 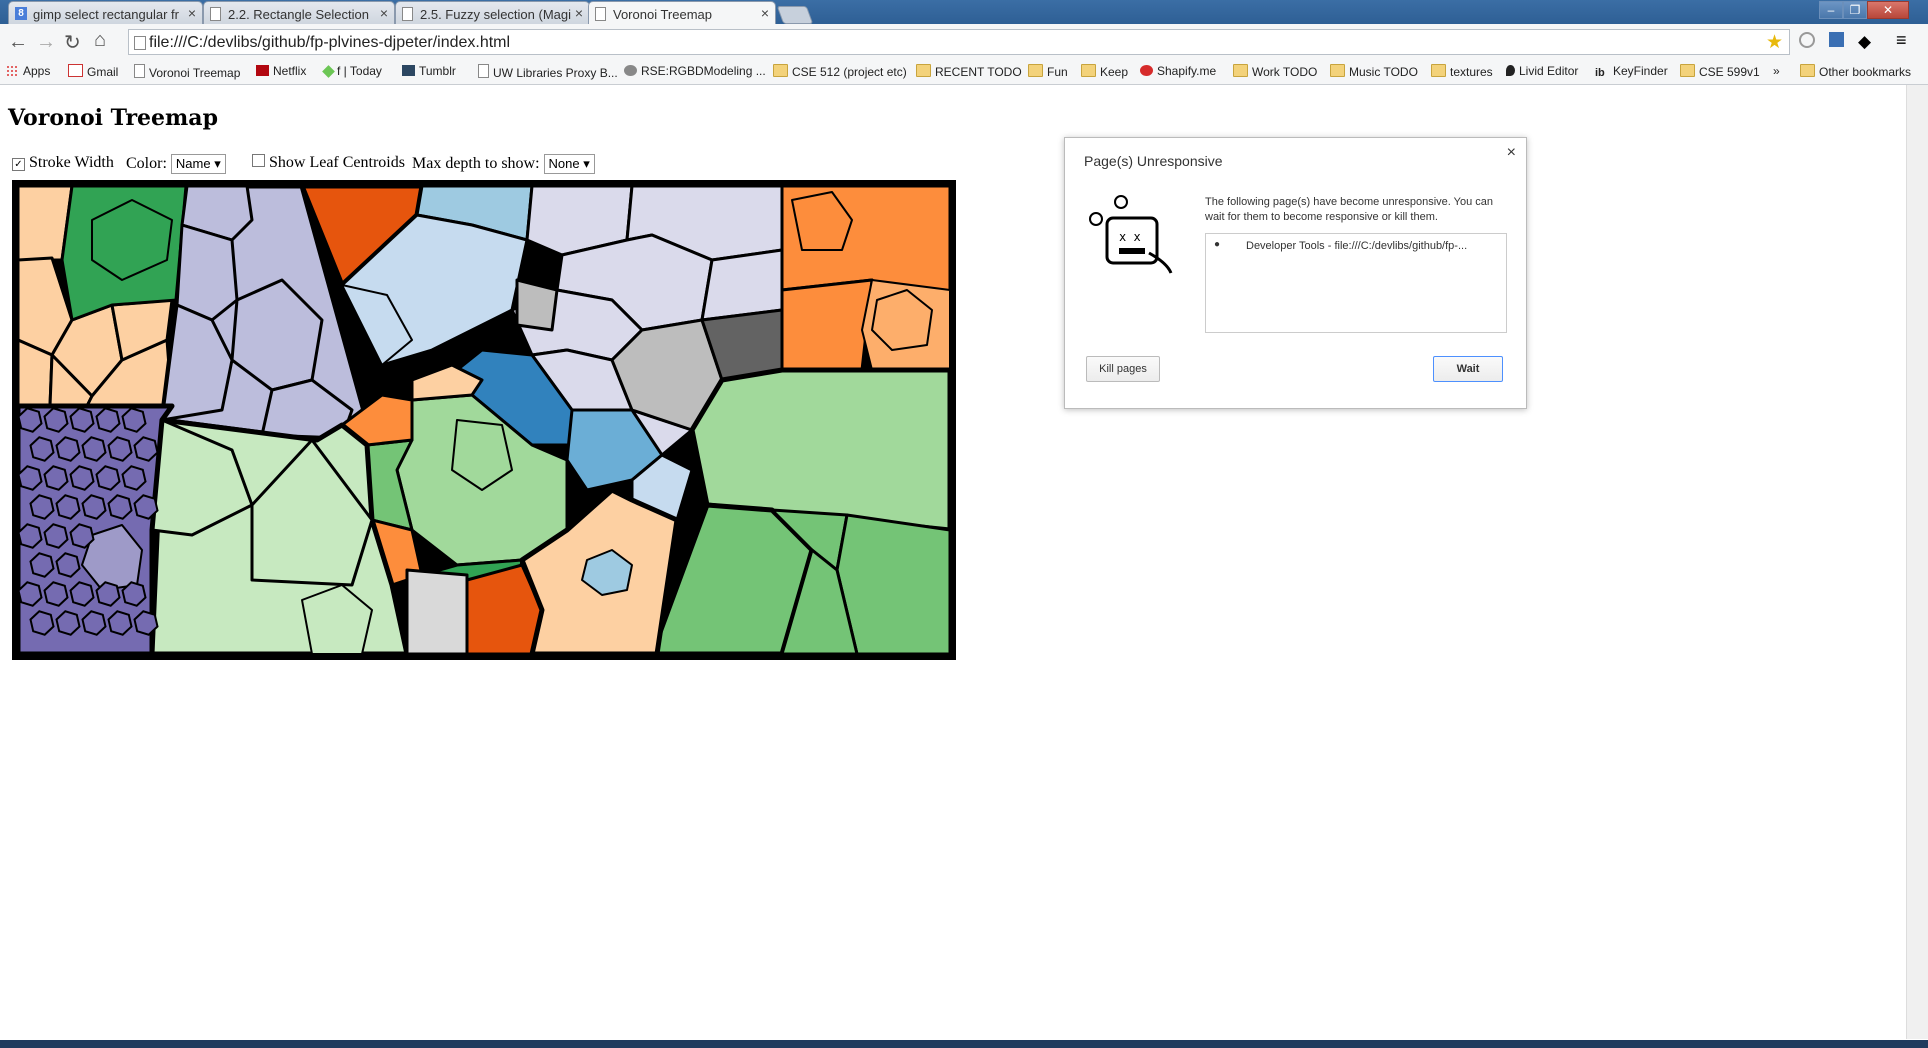 I want to click on bookmark-keyfinder: ib KeyFinder, so click(x=1631, y=71).